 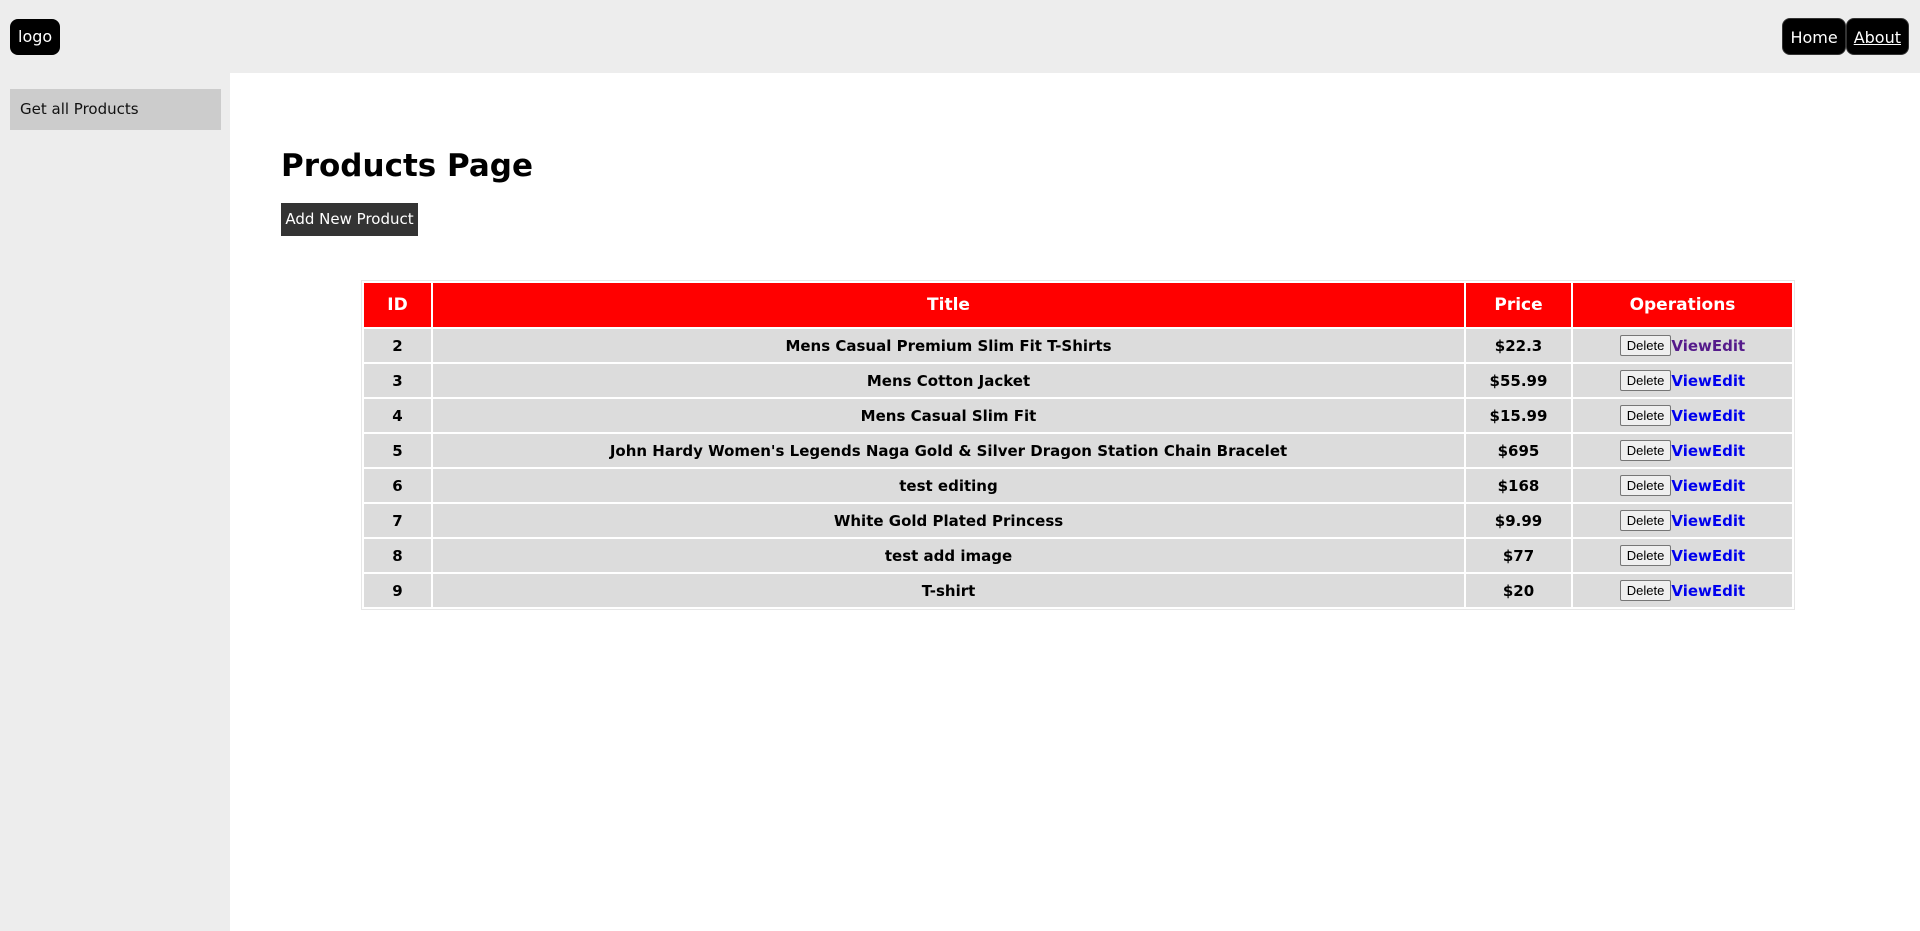 What do you see at coordinates (960, 36) in the screenshot?
I see `top-bar: logo Home About` at bounding box center [960, 36].